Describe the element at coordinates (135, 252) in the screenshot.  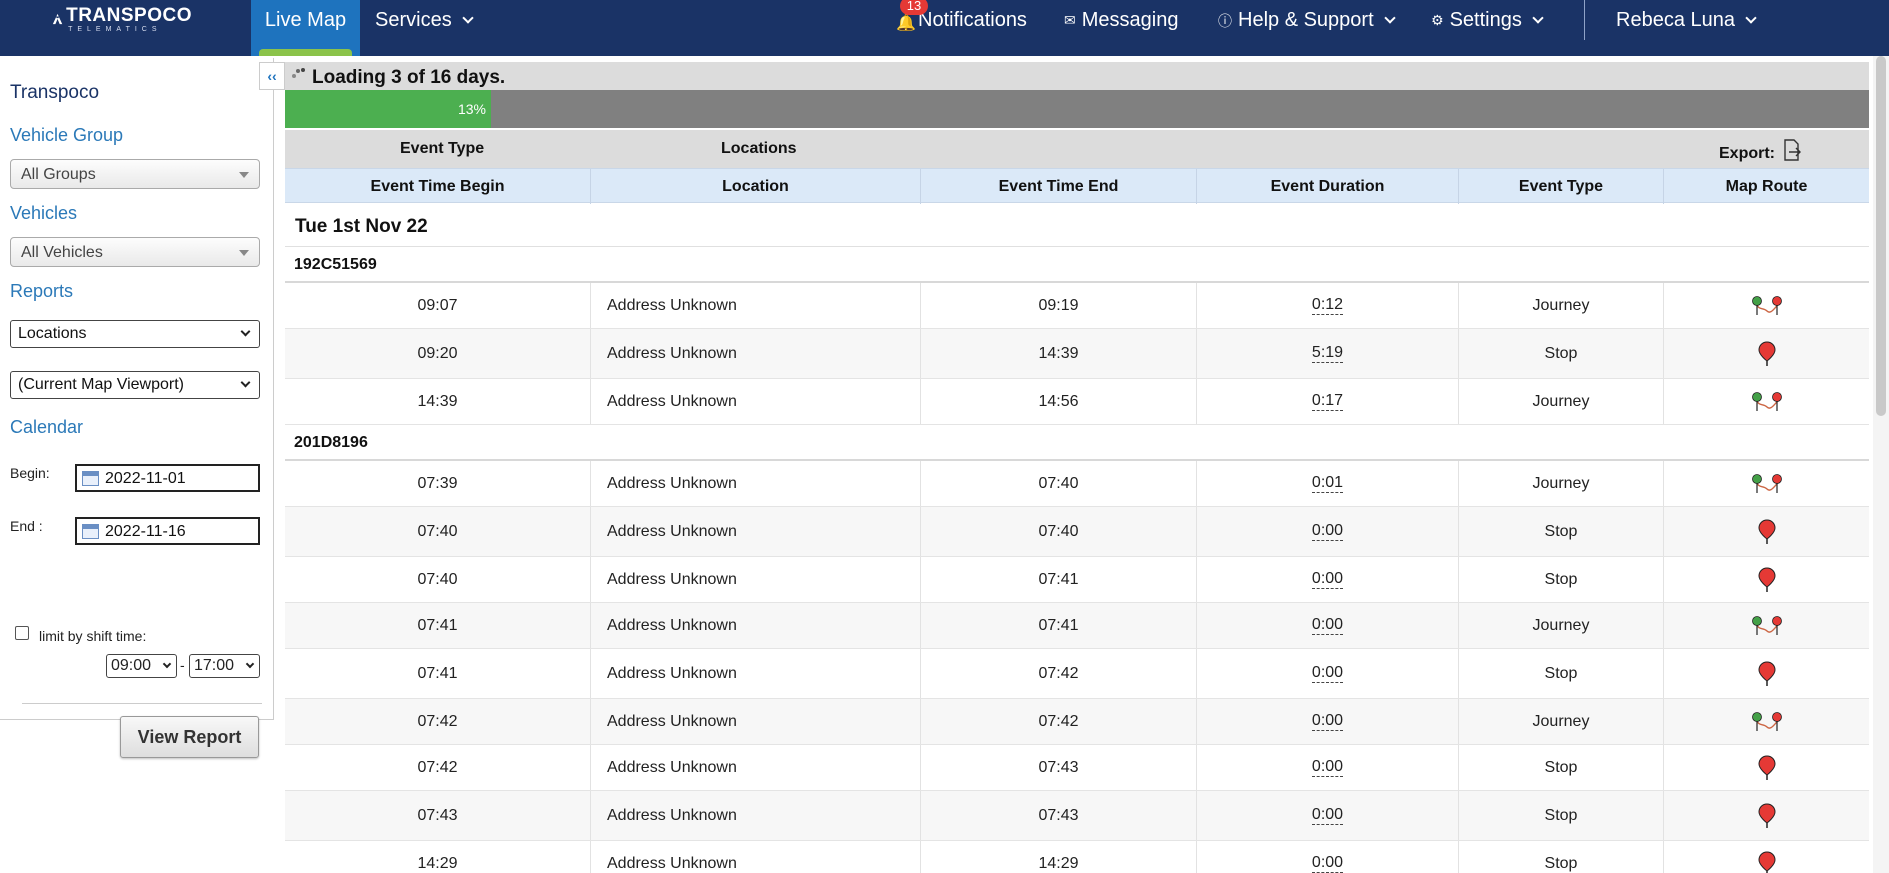
I see `vehicles-dropdown: All Vehicles` at that location.